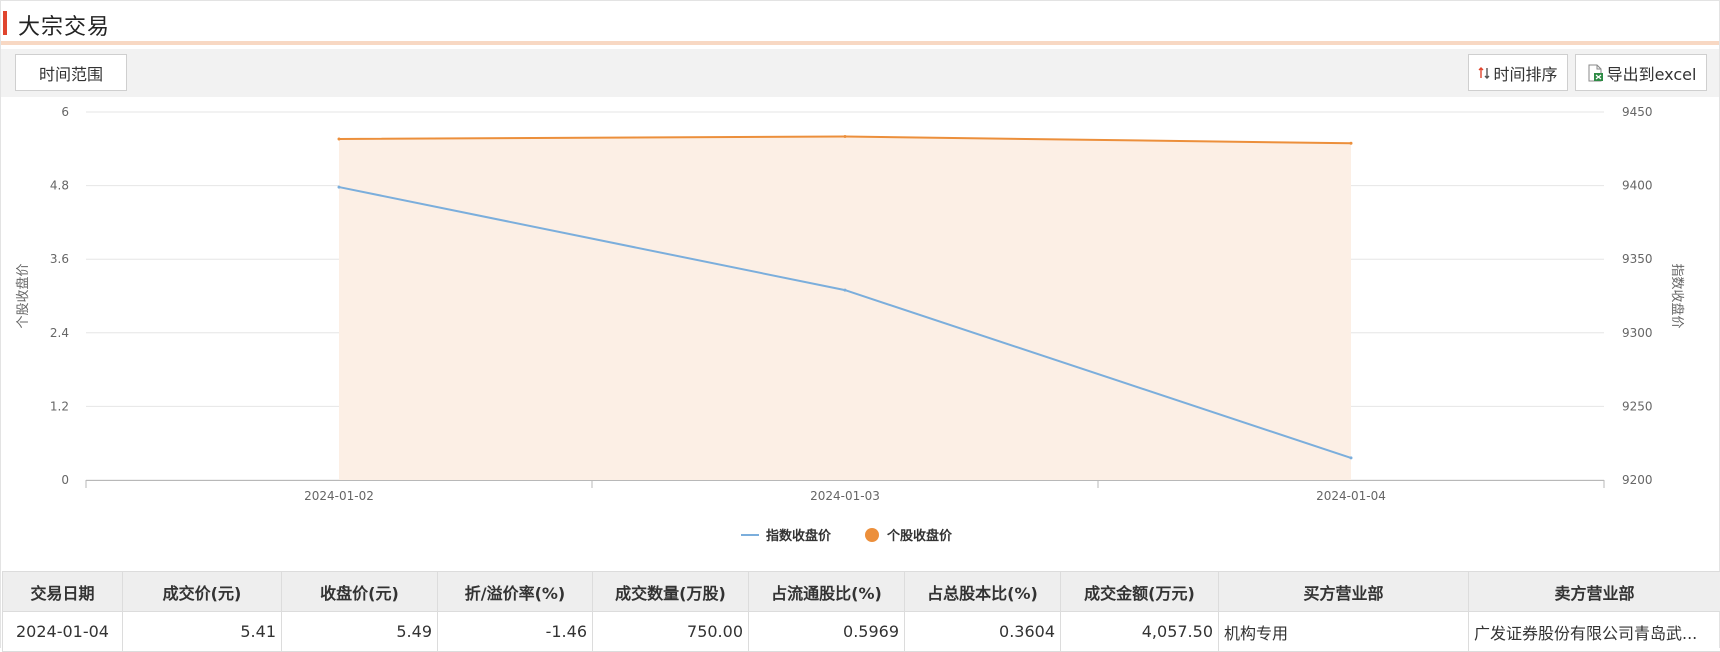 This screenshot has height=652, width=1720. What do you see at coordinates (1344, 632) in the screenshot?
I see `table-cell: 机构专用` at bounding box center [1344, 632].